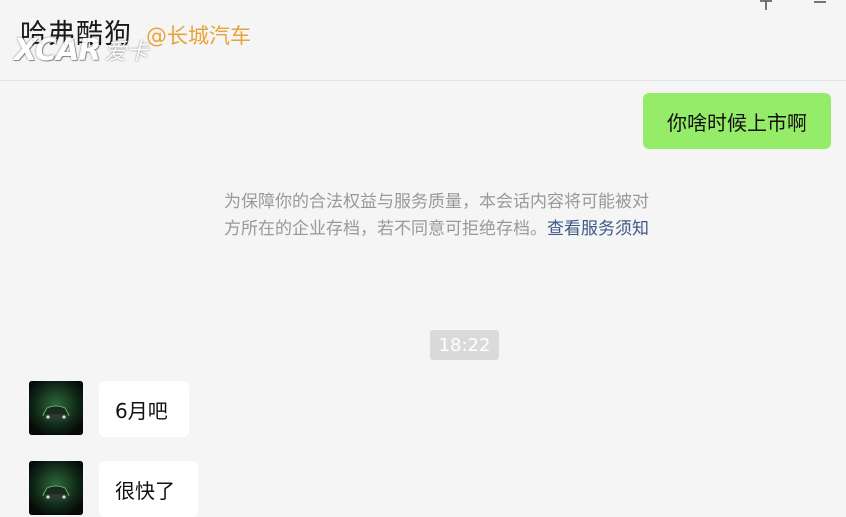 The height and width of the screenshot is (517, 846). I want to click on message-bubble-self: 你啥时候上市啊, so click(737, 121).